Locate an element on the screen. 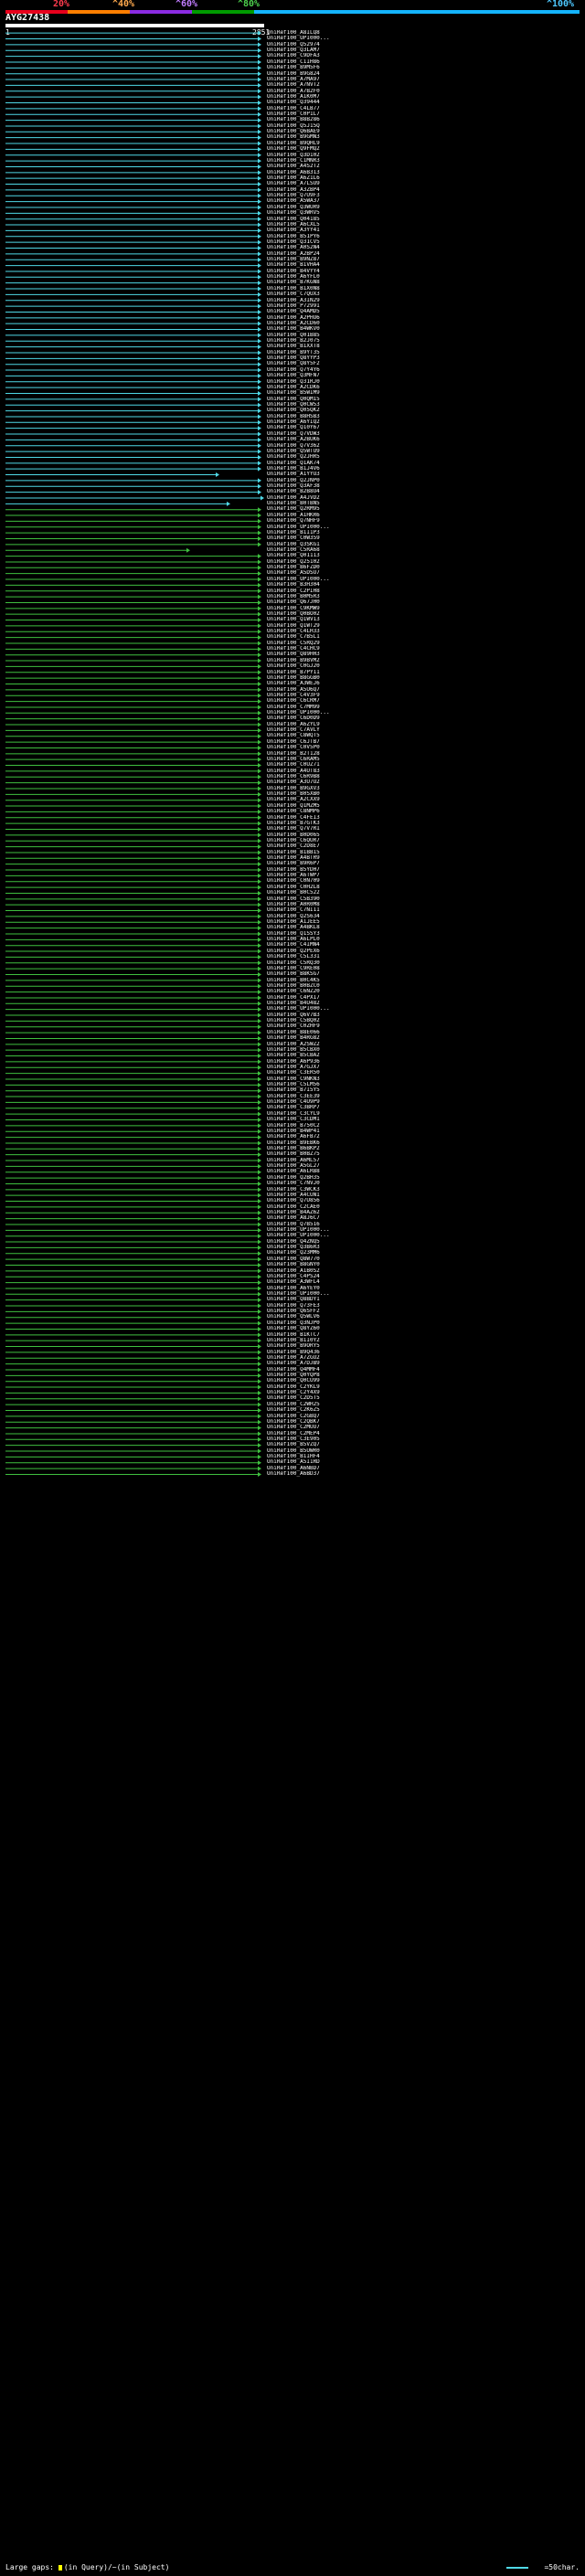 Image resolution: width=585 pixels, height=2576 pixels. large-gaps-label: Large gaps: is located at coordinates (30, 2567).